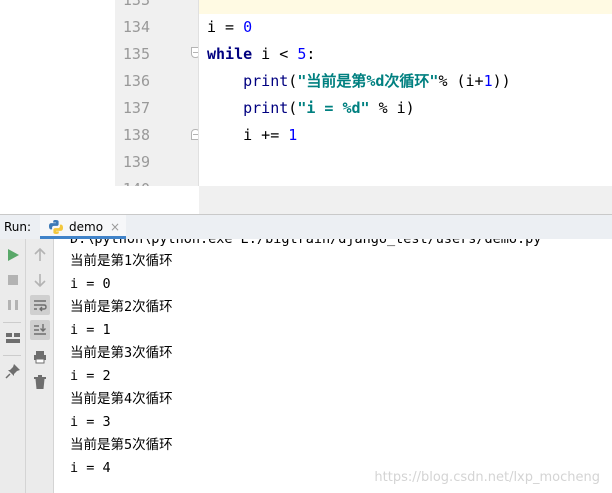  What do you see at coordinates (136, 27) in the screenshot?
I see `line-number: 134` at bounding box center [136, 27].